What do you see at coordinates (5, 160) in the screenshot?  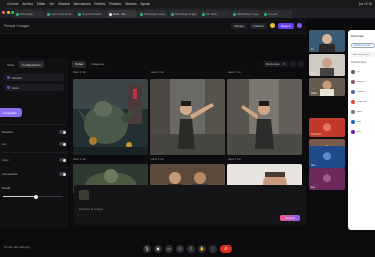 I see `setting-label: Color` at bounding box center [5, 160].